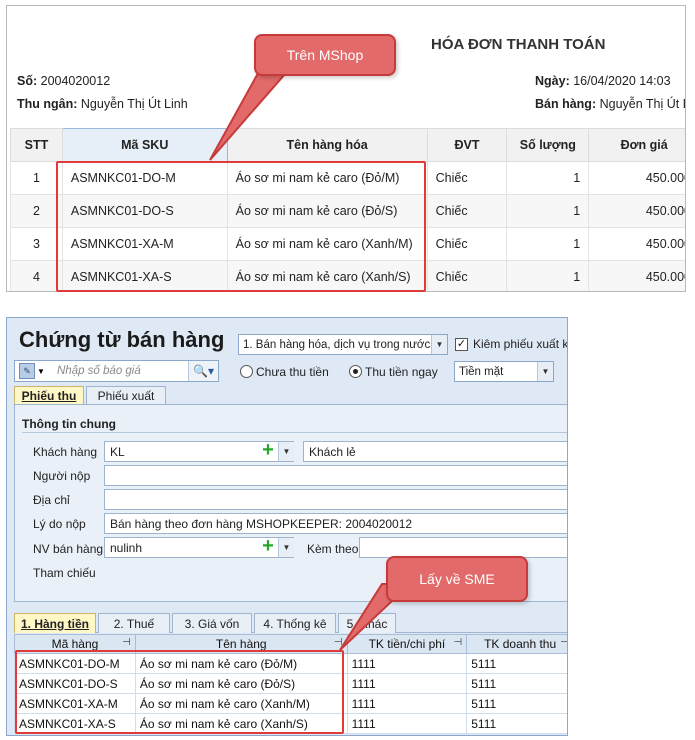  I want to click on col-item-name: Tên hàng ⊣, so click(241, 644).